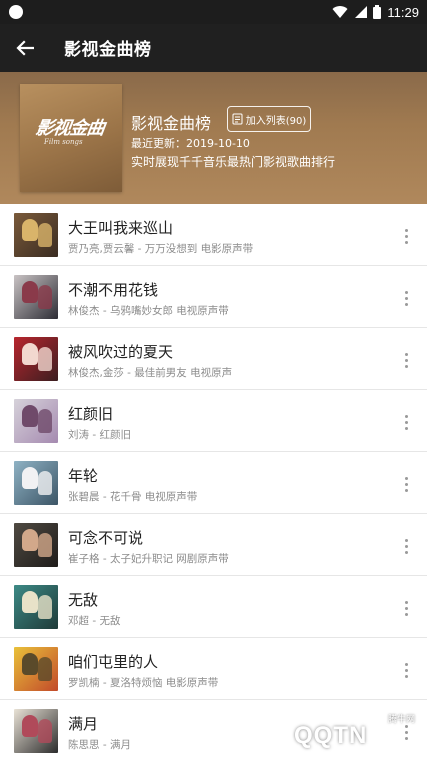 Image resolution: width=427 pixels, height=759 pixels. I want to click on song-row: 年轮 张碧晨 - 花千骨 电视原声带, so click(213, 483).